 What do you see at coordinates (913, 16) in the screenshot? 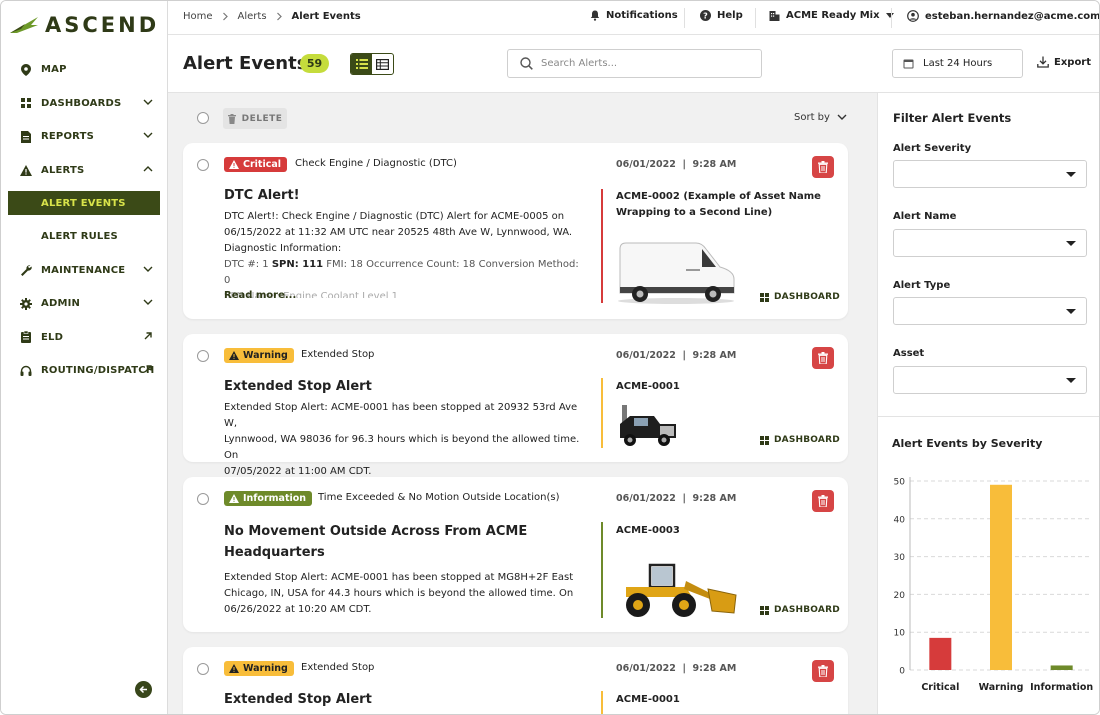
I see `user-avatar-icon` at bounding box center [913, 16].